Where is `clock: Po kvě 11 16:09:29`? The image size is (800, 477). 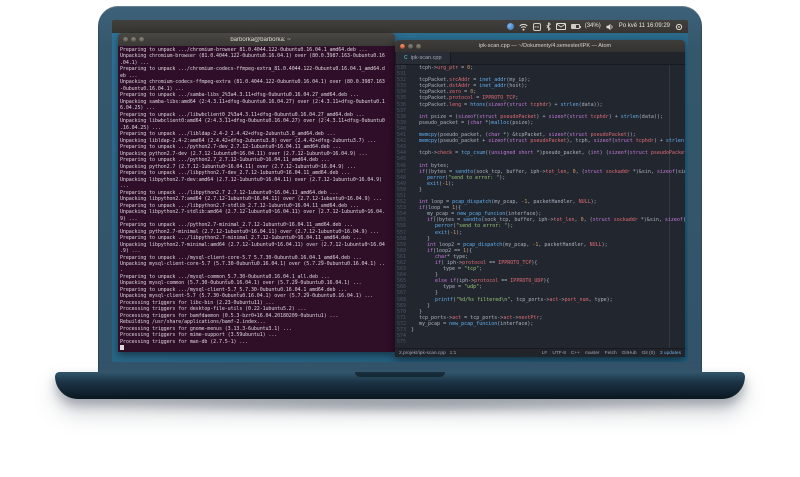
clock: Po kvě 11 16:09:29 is located at coordinates (644, 26).